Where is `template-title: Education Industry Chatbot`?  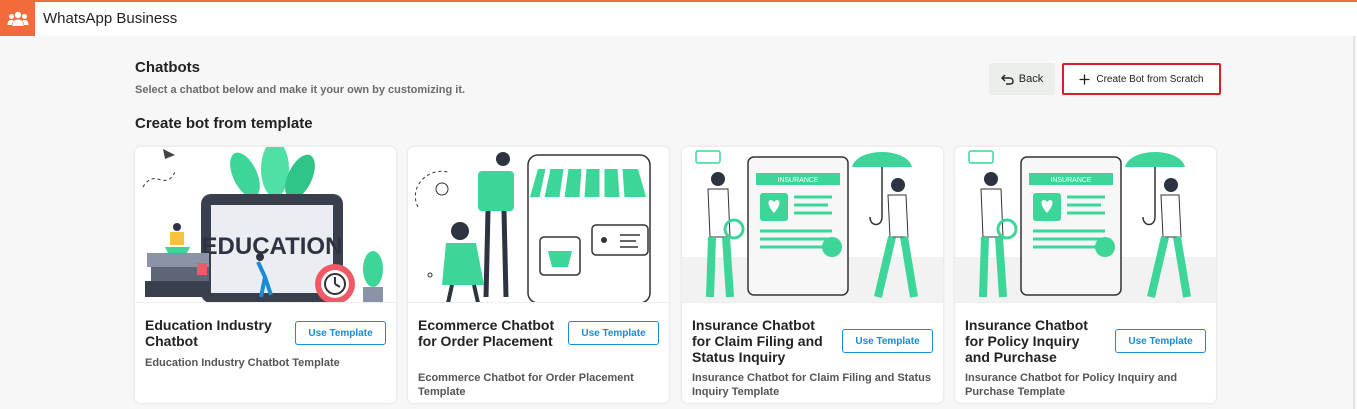
template-title: Education Industry Chatbot is located at coordinates (208, 333).